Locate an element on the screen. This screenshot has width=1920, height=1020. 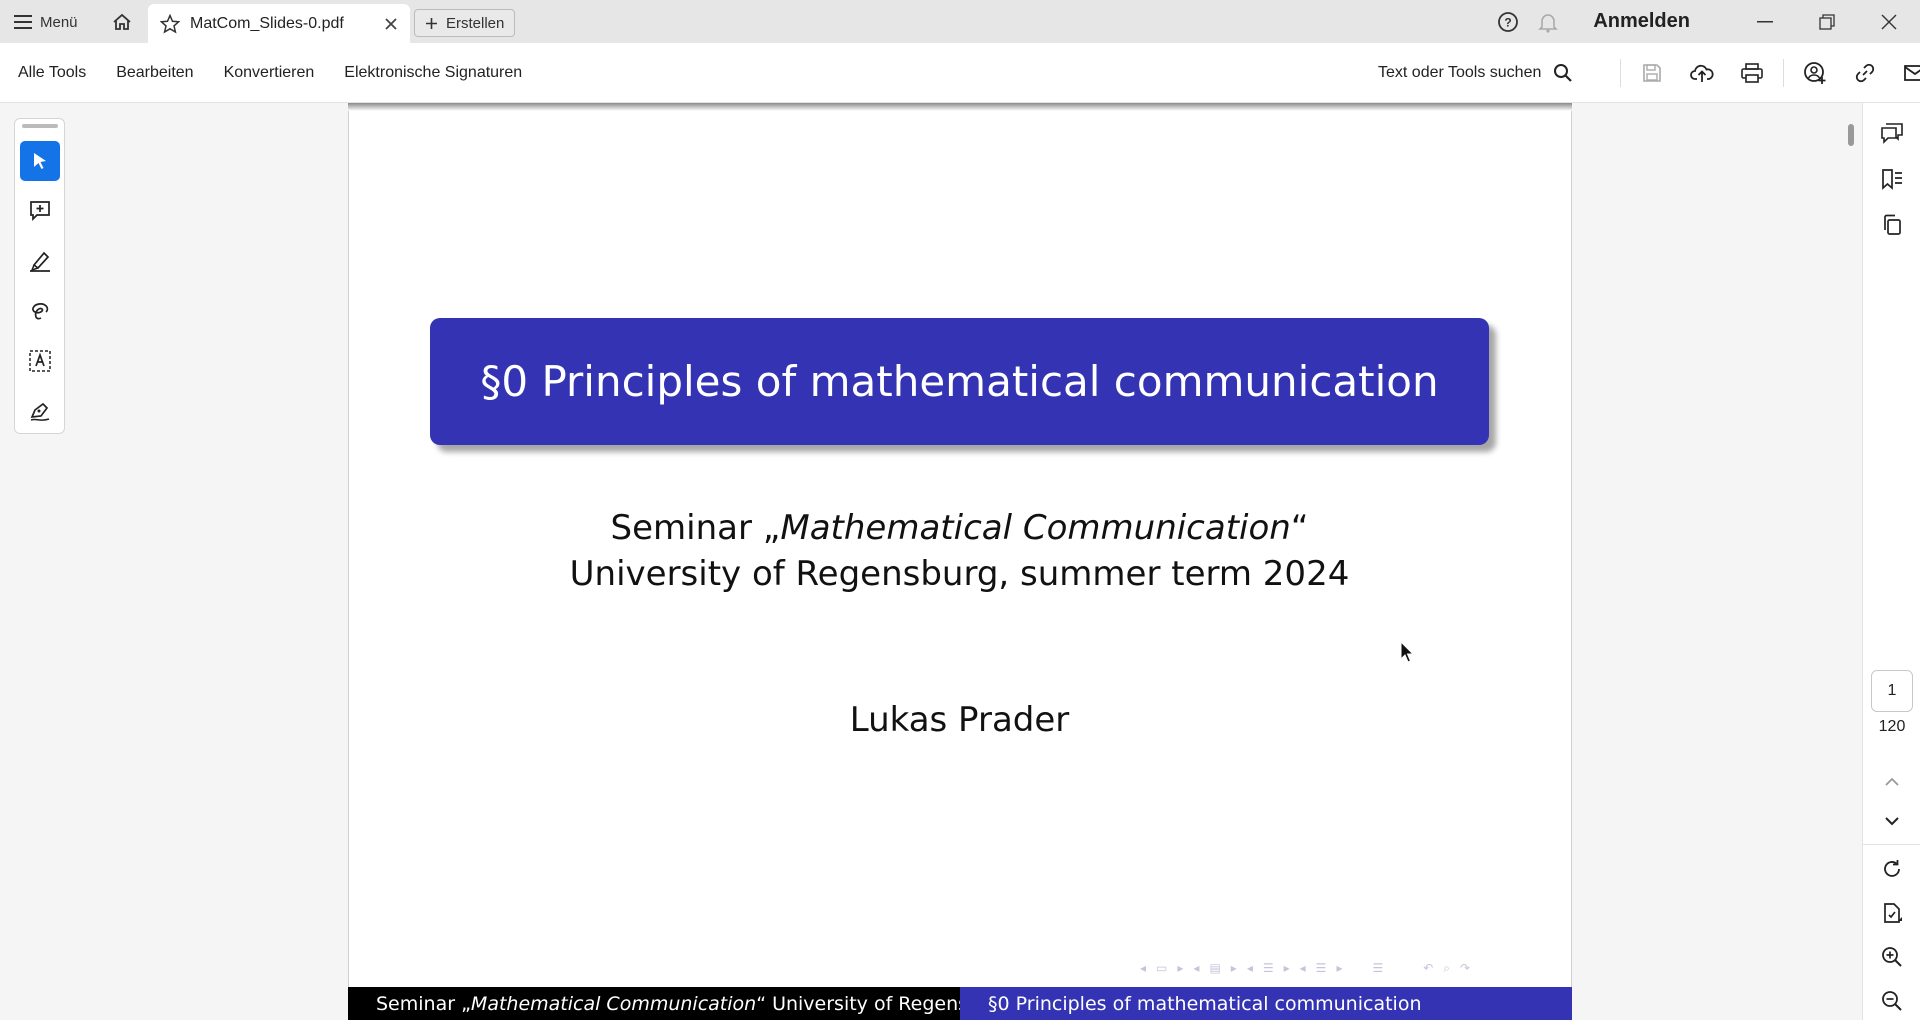
text-box-tool-button is located at coordinates (40, 361).